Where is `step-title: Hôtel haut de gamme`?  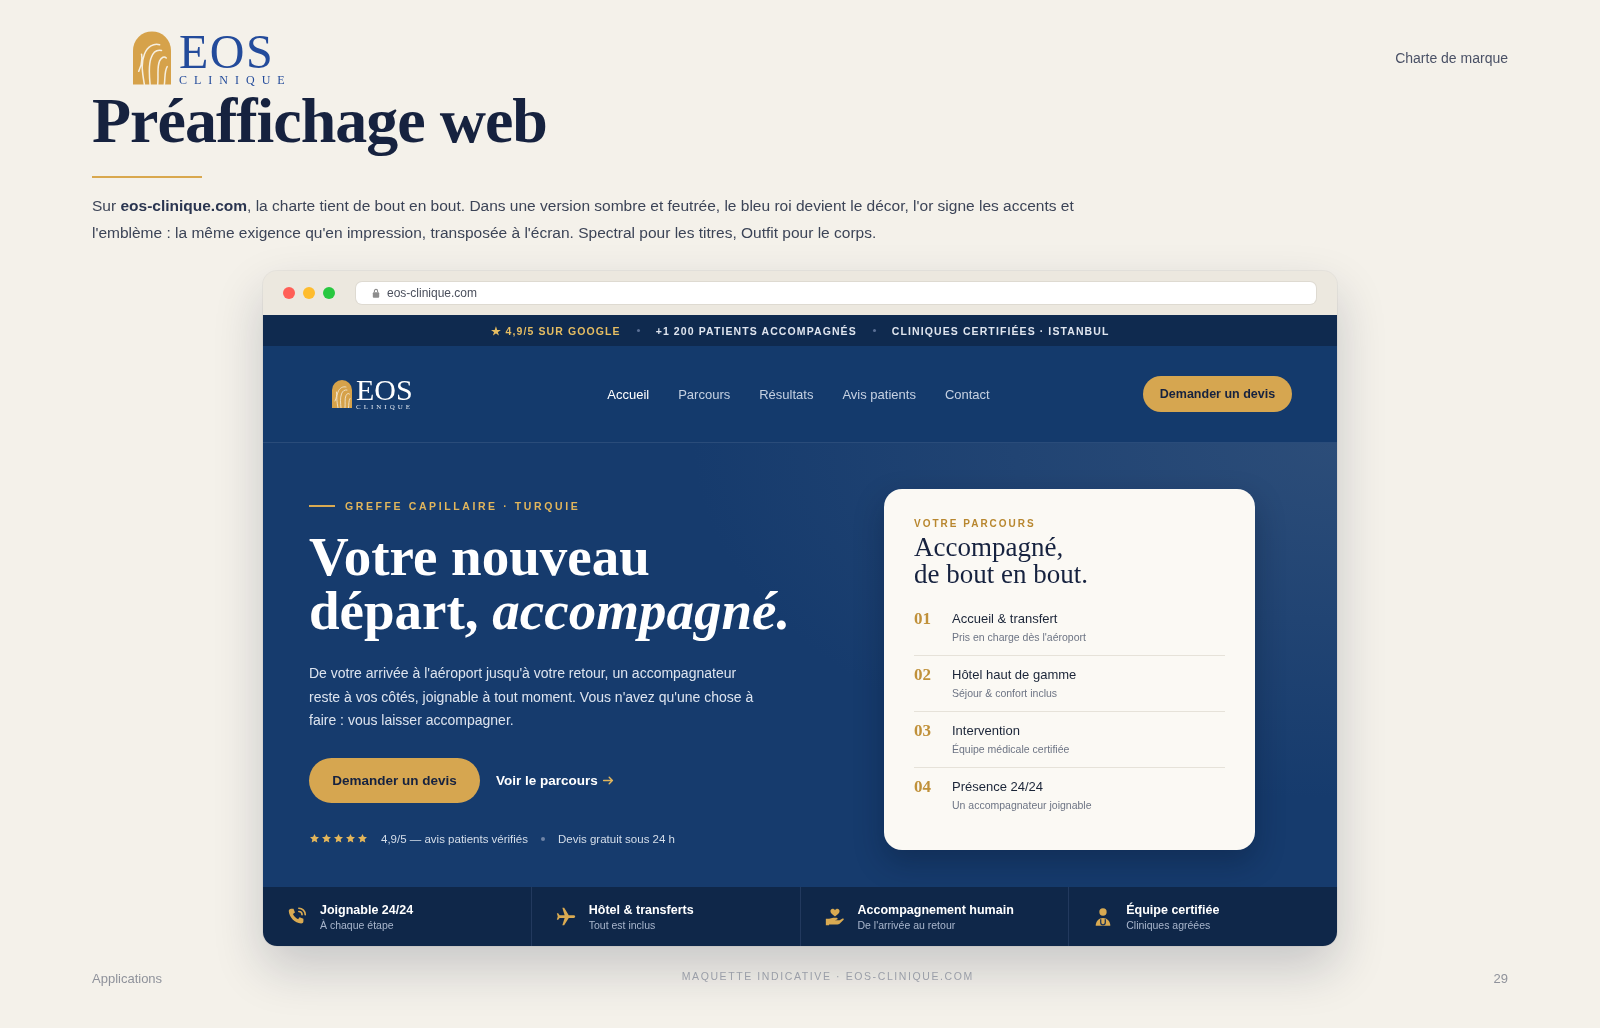 step-title: Hôtel haut de gamme is located at coordinates (1014, 675).